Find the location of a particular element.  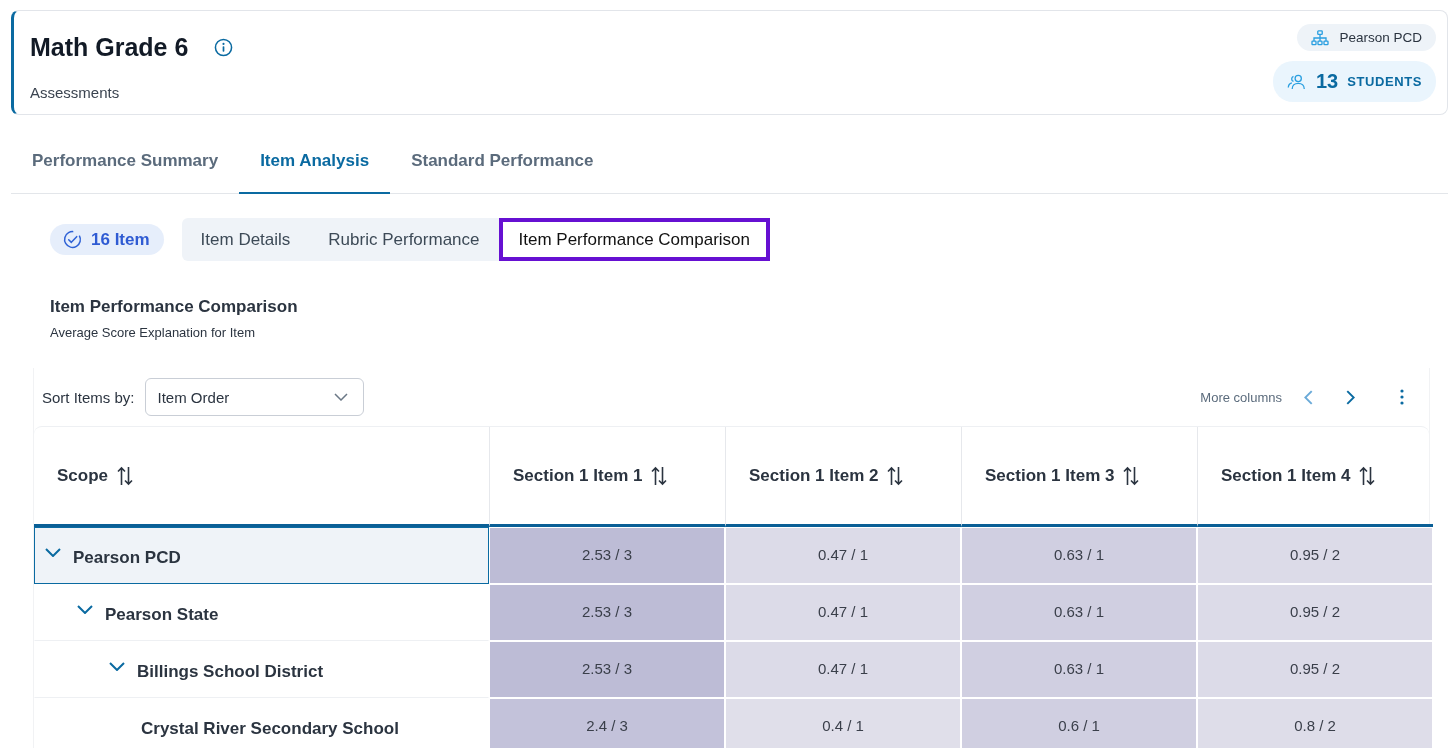

page-subtitle: Assessments is located at coordinates (75, 92).